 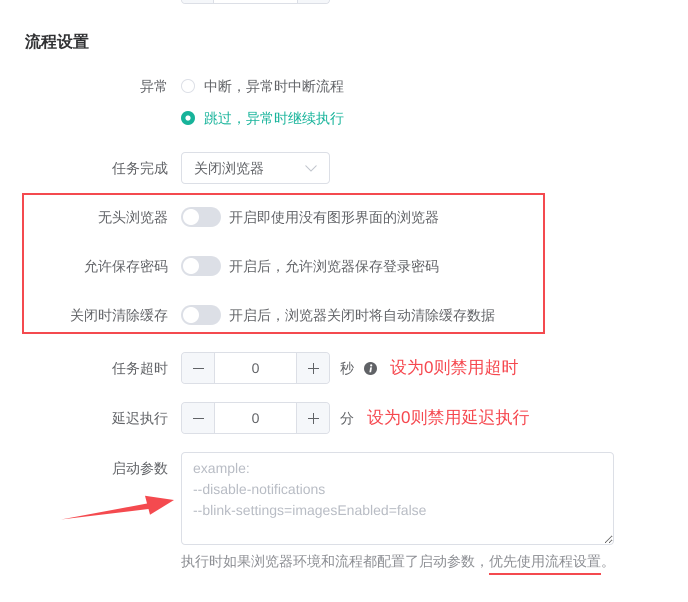 What do you see at coordinates (454, 368) in the screenshot?
I see `annotation-note: 设为0则禁用超时` at bounding box center [454, 368].